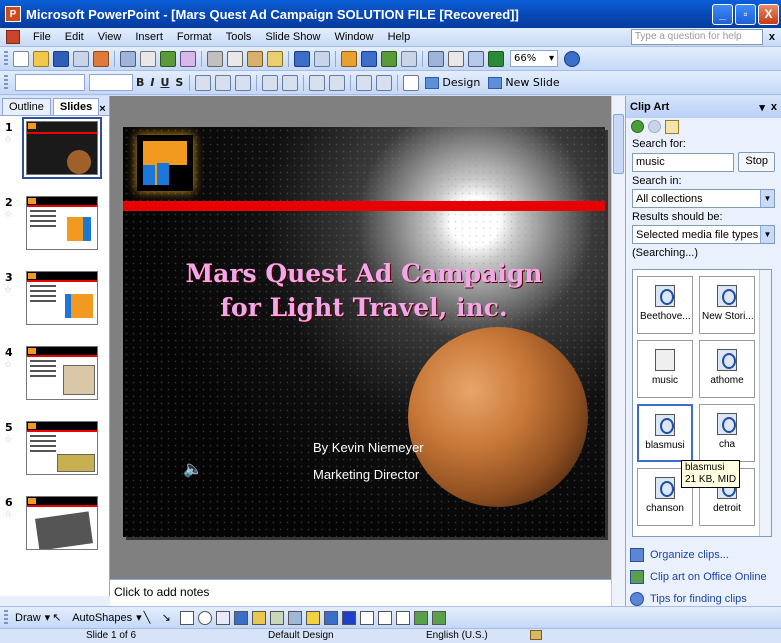 Image resolution: width=781 pixels, height=643 pixels. Describe the element at coordinates (772, 37) in the screenshot. I see `document-close-button: x` at that location.